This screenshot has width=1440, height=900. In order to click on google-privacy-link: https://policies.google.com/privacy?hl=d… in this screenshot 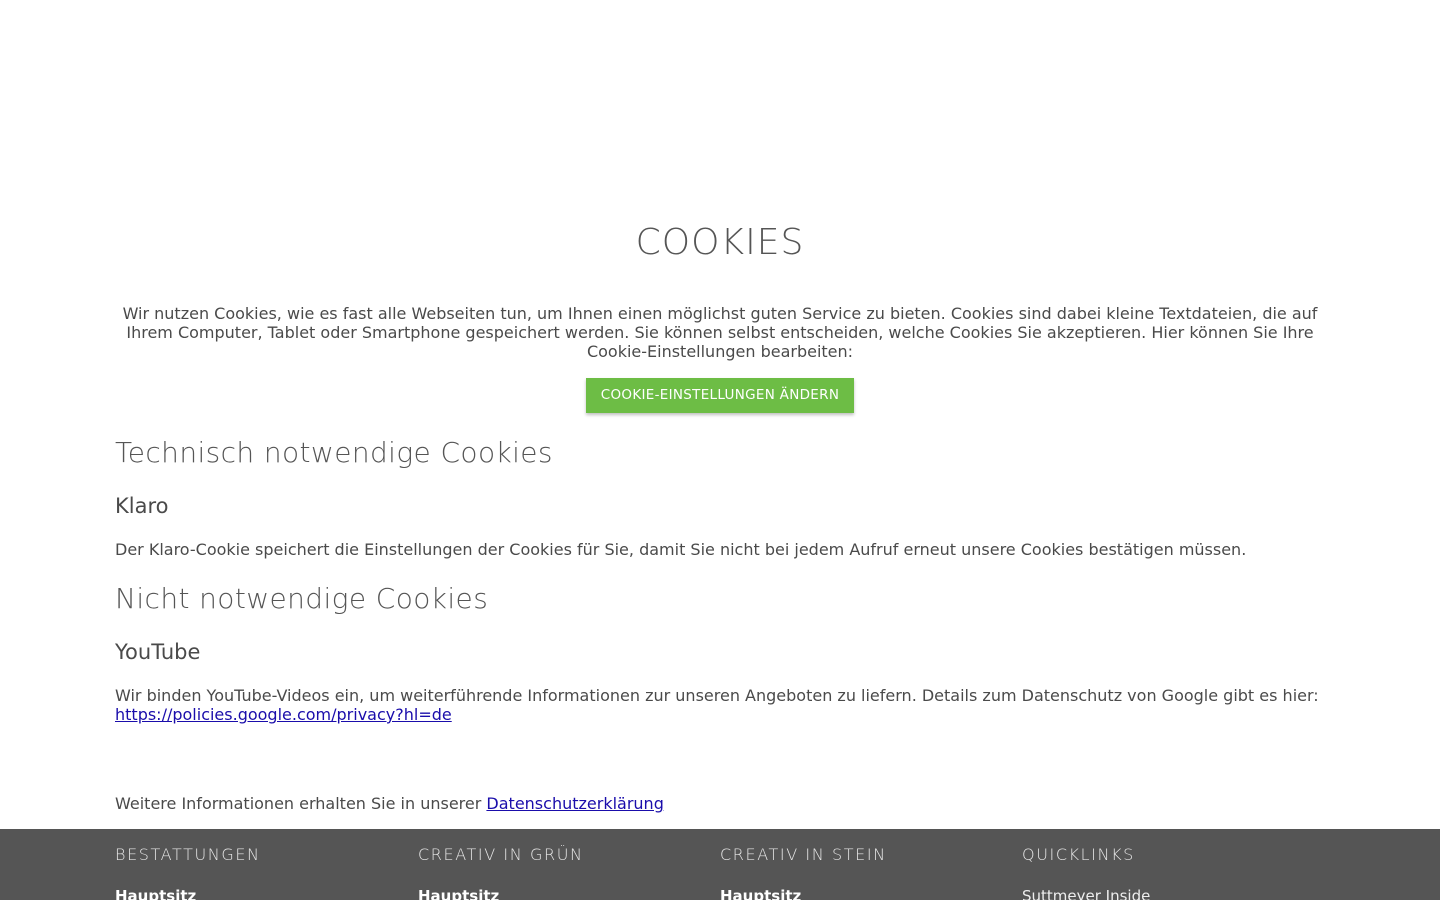, I will do `click(283, 714)`.